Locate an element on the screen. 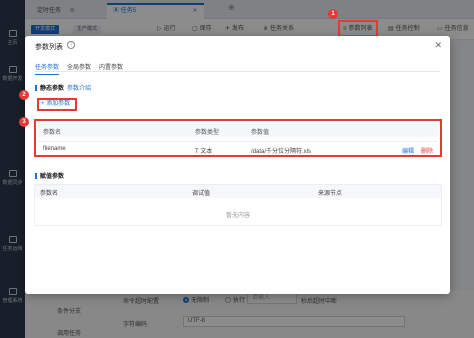  modal-header: 参数列表 i ✕ is located at coordinates (237, 46).